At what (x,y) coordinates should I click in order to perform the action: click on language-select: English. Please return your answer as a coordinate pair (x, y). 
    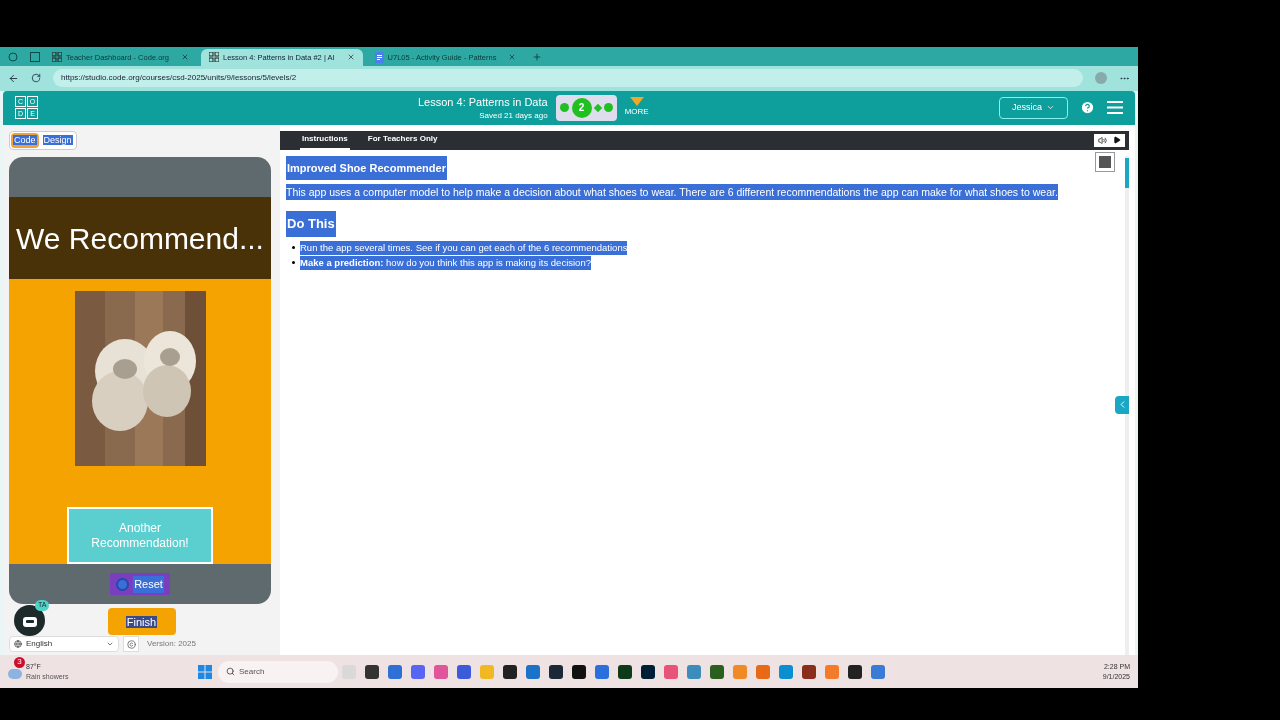
    Looking at the image, I should click on (64, 644).